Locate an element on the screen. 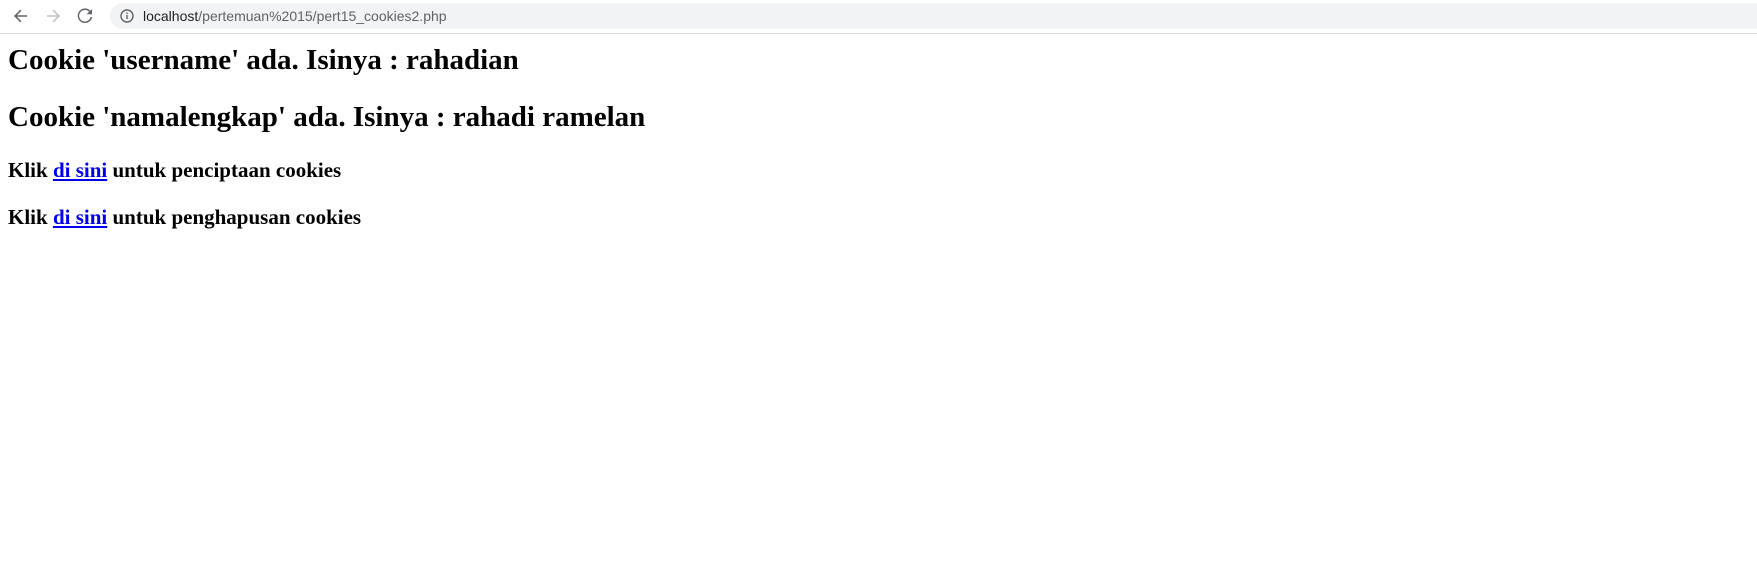 The width and height of the screenshot is (1757, 575). forward-arrow-icon is located at coordinates (53, 16).